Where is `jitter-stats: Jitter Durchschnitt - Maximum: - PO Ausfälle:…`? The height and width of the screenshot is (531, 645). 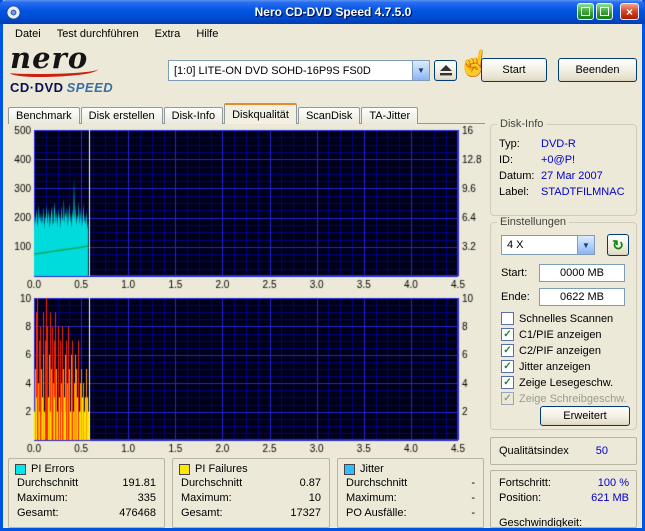
jitter-stats: Jitter Durchschnitt - Maximum: - PO Ausfälle:… is located at coordinates (410, 493).